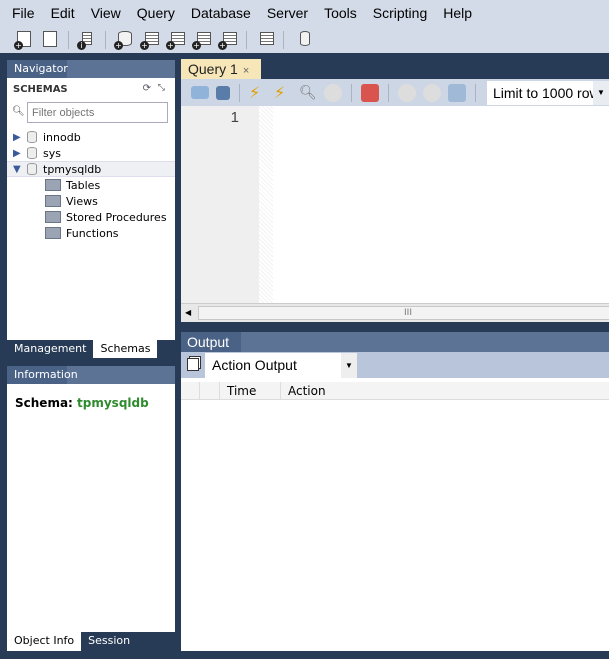 The image size is (609, 659). What do you see at coordinates (403, 313) in the screenshot?
I see `scrollbar-thumb: III` at bounding box center [403, 313].